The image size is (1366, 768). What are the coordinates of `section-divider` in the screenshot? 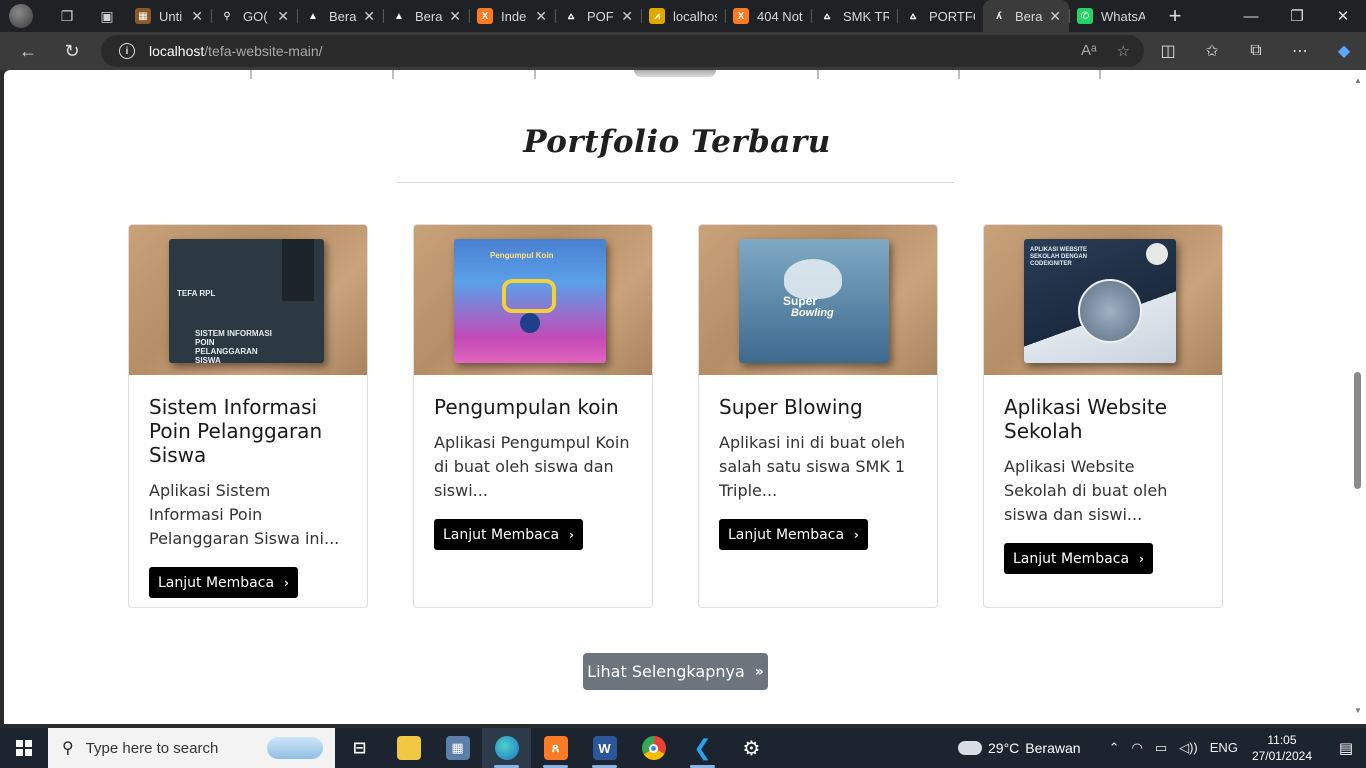 It's located at (675, 182).